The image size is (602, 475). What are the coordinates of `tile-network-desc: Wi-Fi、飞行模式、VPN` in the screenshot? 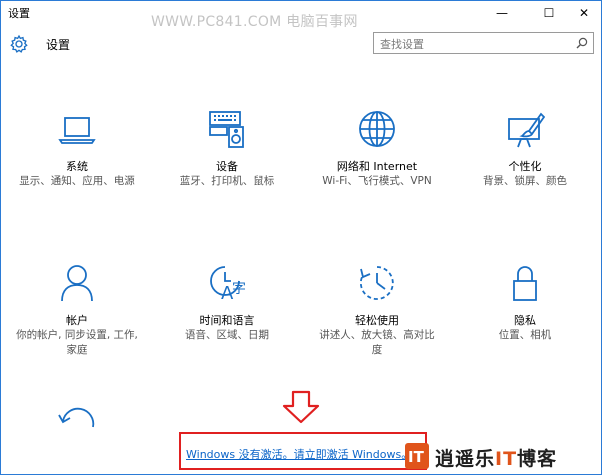 It's located at (377, 181).